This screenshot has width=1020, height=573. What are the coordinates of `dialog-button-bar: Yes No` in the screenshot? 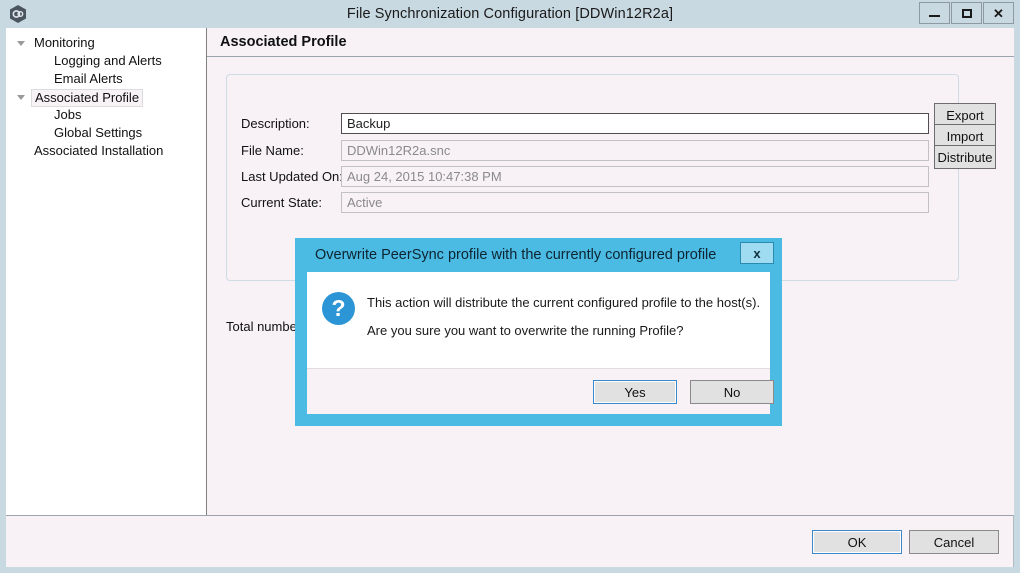 It's located at (540, 391).